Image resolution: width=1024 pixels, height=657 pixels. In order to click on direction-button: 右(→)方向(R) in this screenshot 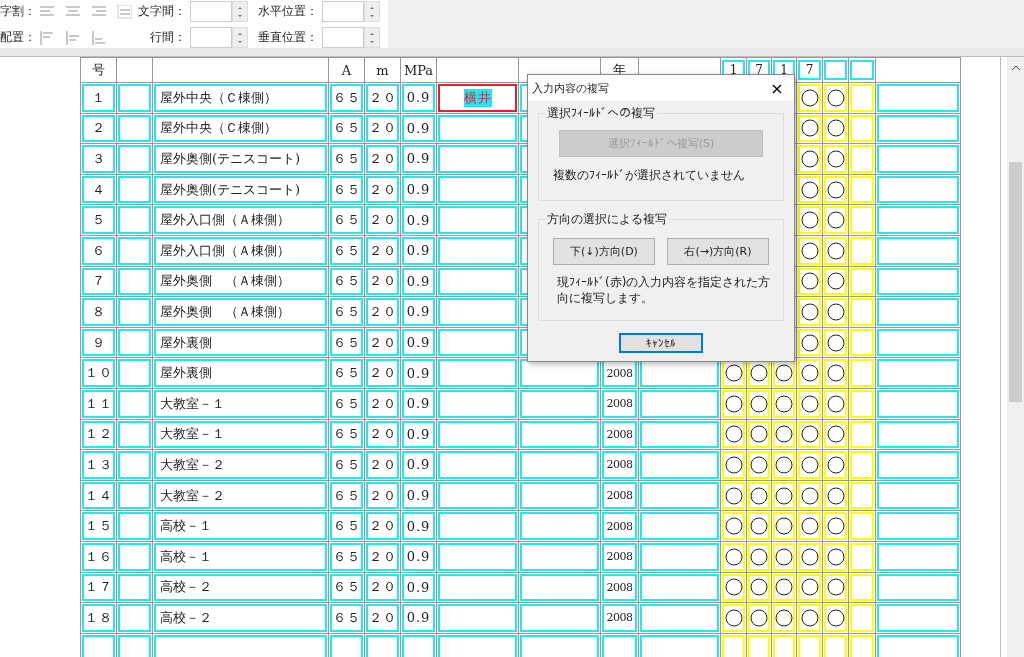, I will do `click(718, 251)`.